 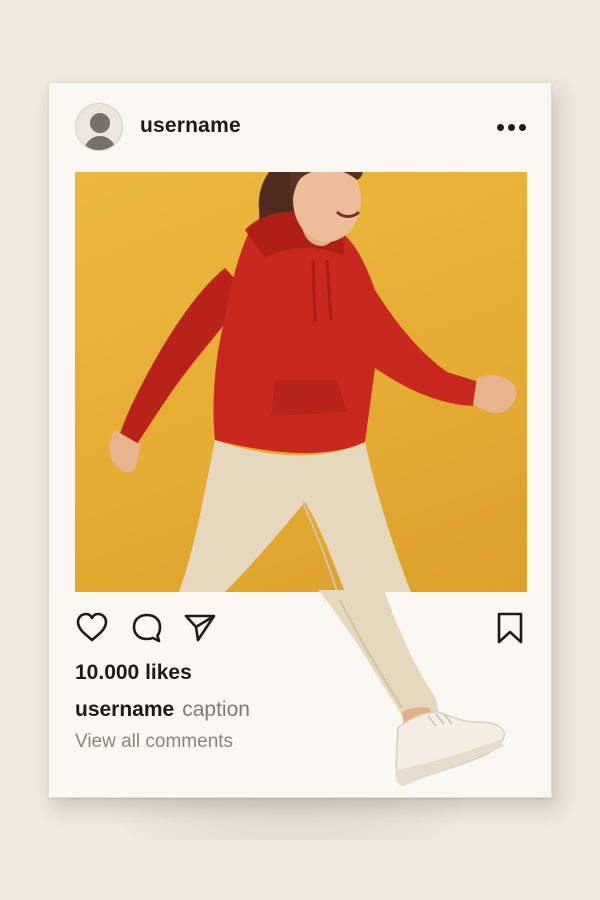 I want to click on caption-line: username caption, so click(x=162, y=710).